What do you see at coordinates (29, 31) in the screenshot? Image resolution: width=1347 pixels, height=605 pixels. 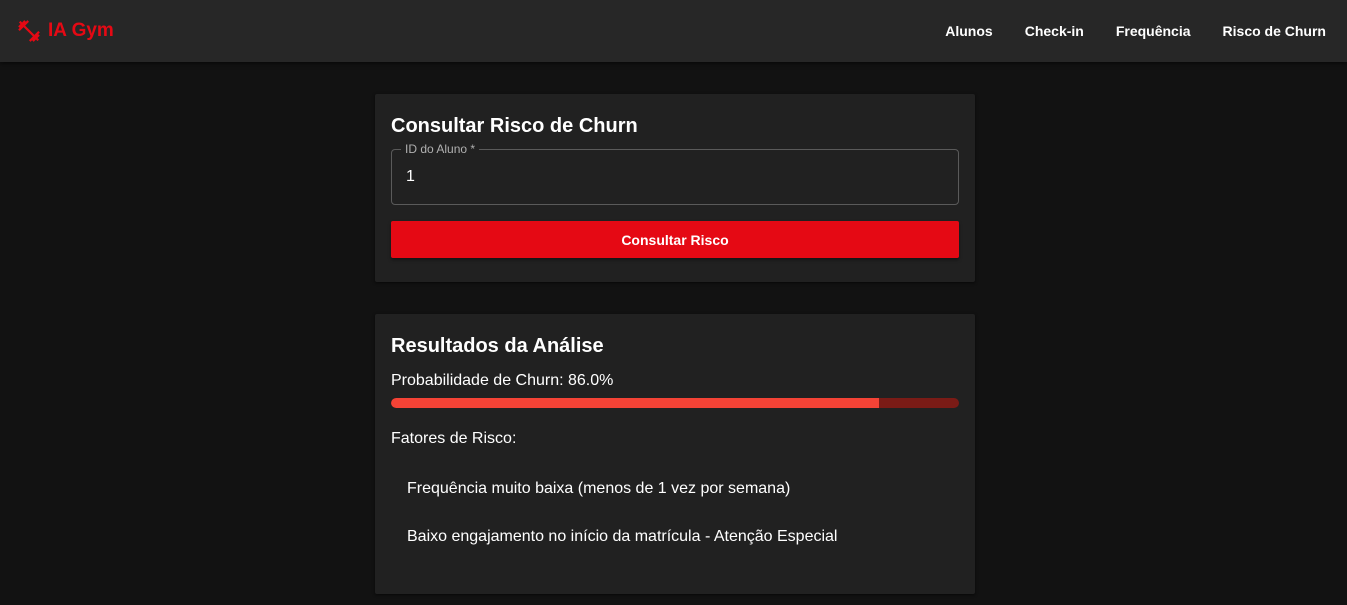 I see `dumbbell-icon` at bounding box center [29, 31].